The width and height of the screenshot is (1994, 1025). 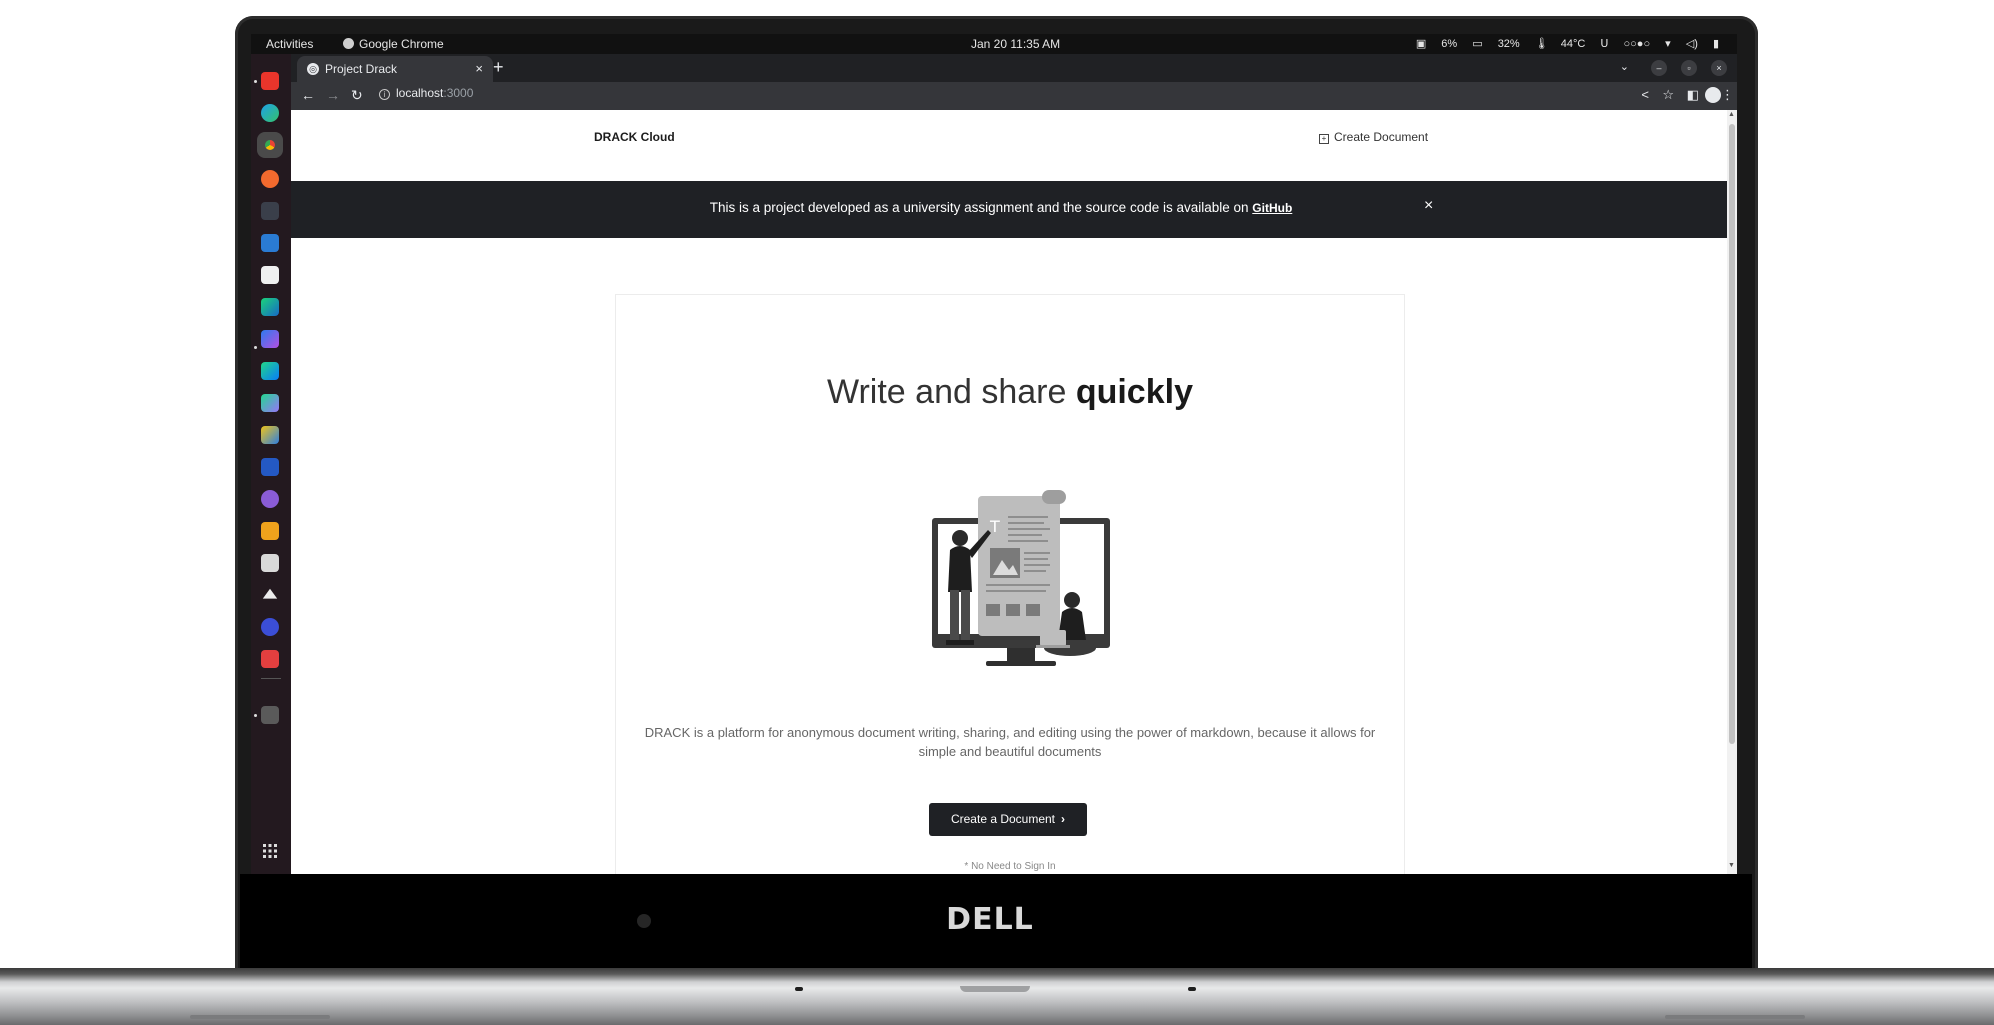 What do you see at coordinates (1003, 819) in the screenshot?
I see `create-document-button-label: Create a Document` at bounding box center [1003, 819].